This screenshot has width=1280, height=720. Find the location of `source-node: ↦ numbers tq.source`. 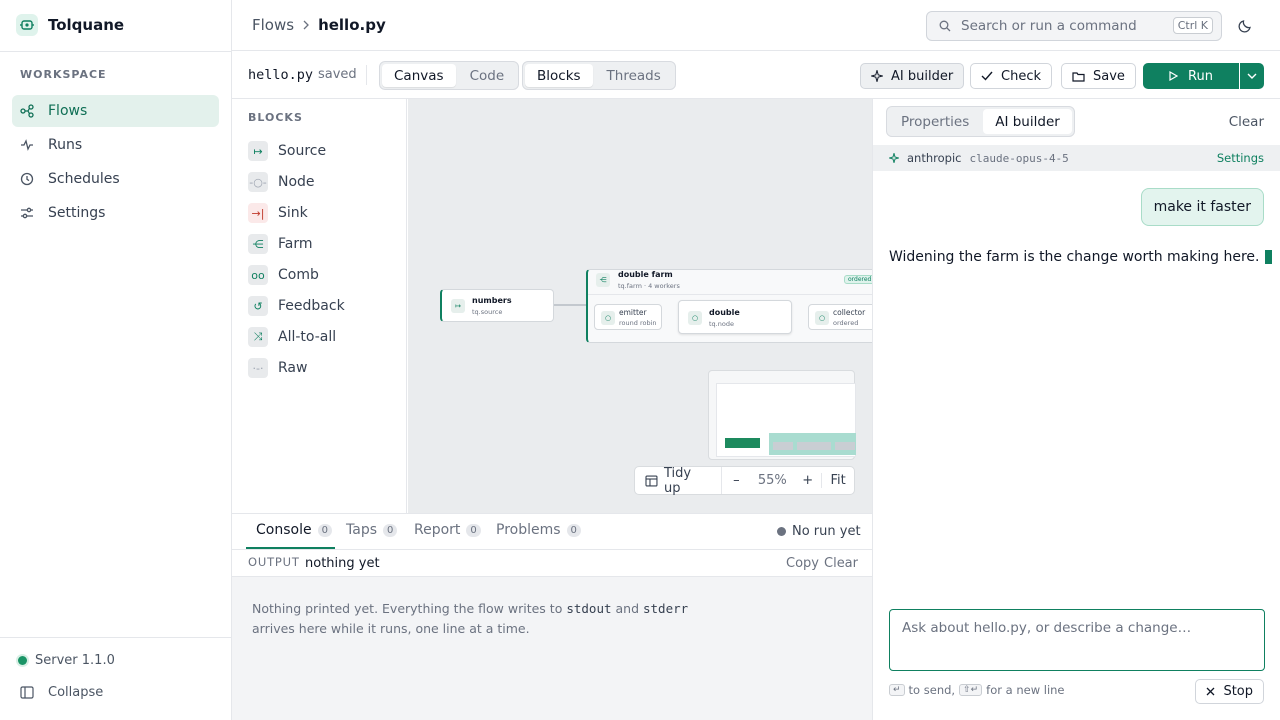

source-node: ↦ numbers tq.source is located at coordinates (497, 305).